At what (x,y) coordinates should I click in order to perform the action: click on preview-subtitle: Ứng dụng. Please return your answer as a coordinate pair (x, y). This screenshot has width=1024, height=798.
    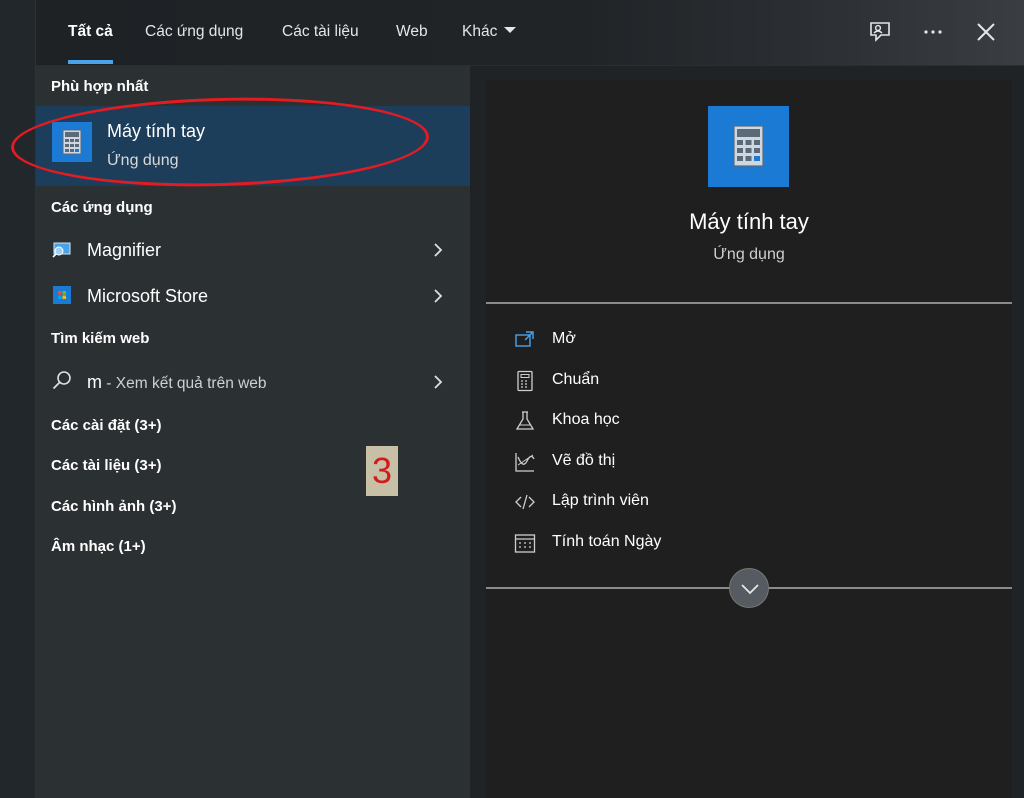
    Looking at the image, I should click on (749, 254).